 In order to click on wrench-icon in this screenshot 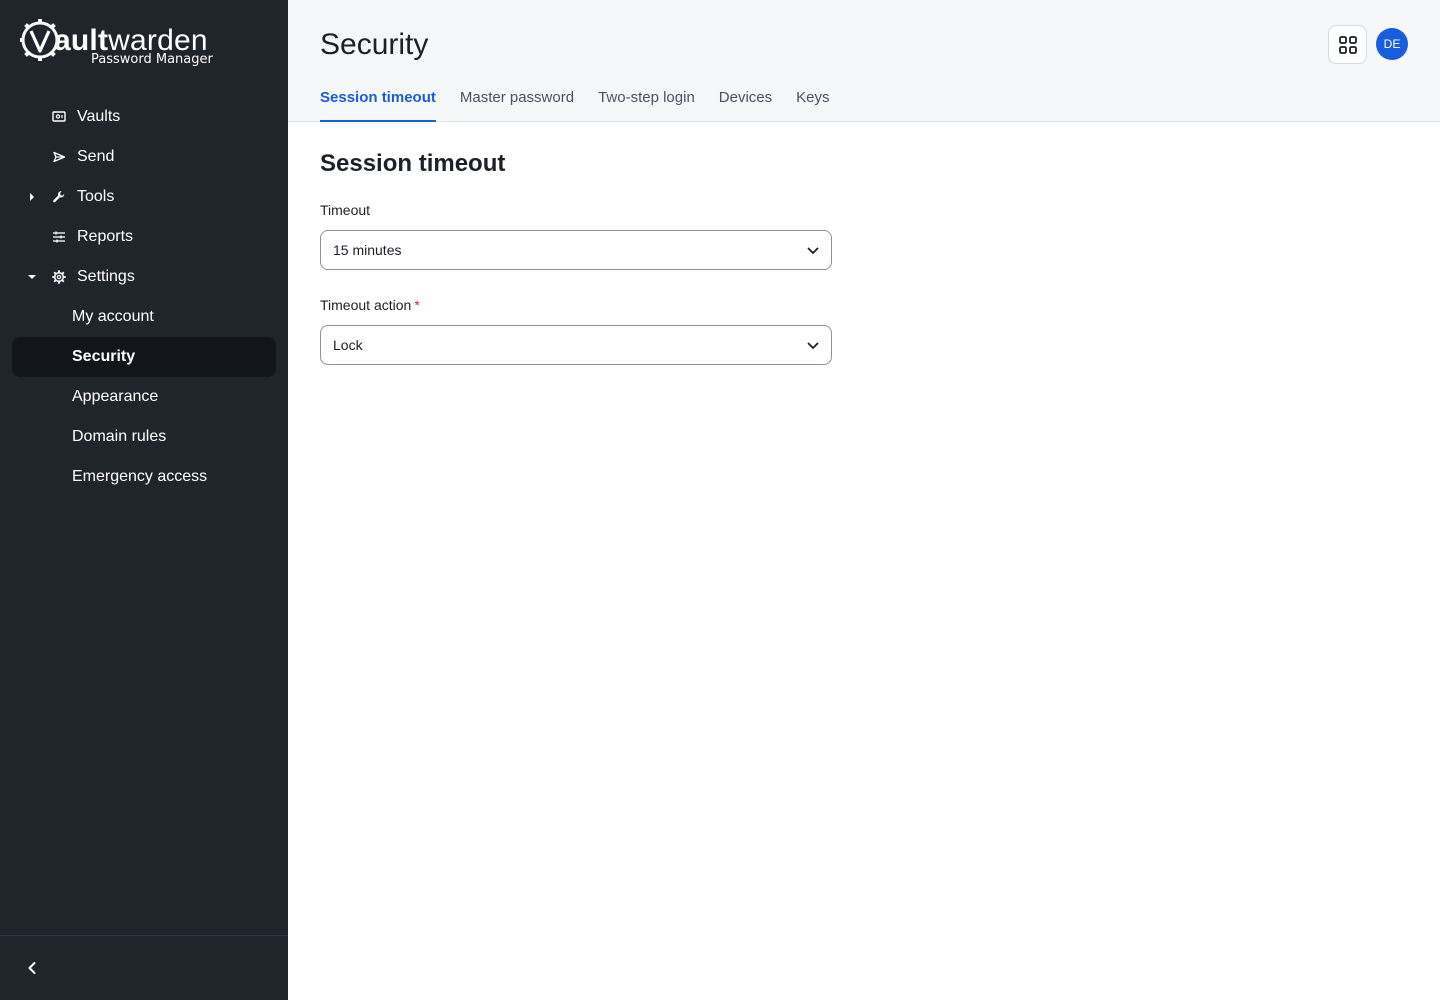, I will do `click(59, 197)`.